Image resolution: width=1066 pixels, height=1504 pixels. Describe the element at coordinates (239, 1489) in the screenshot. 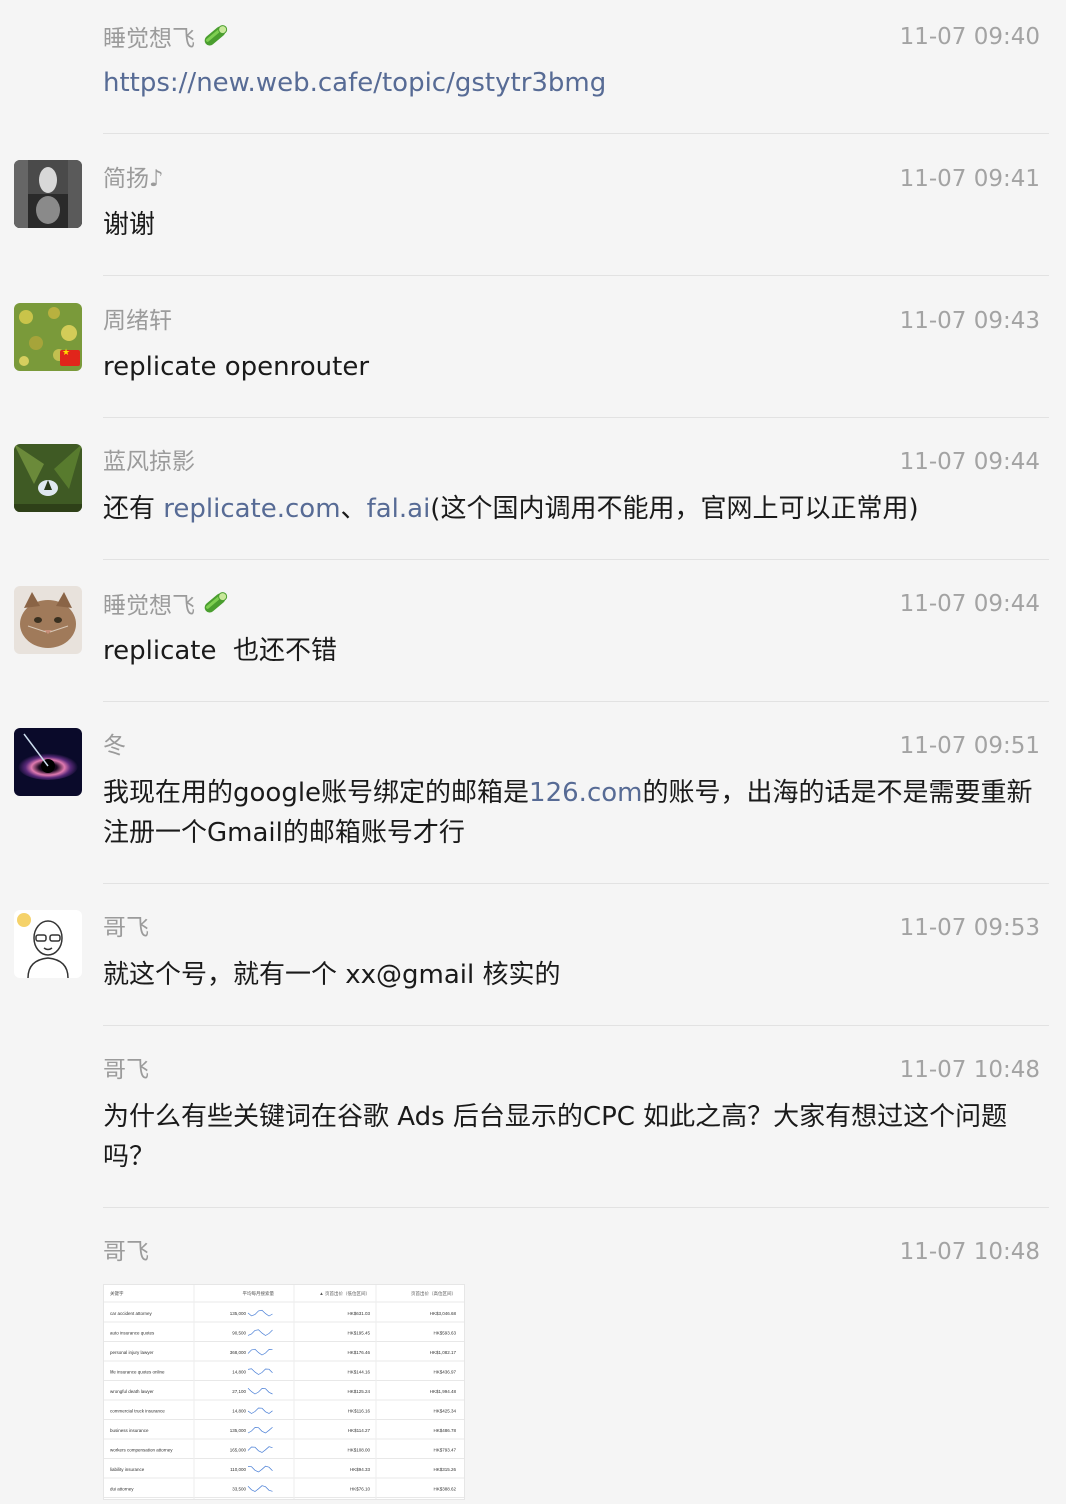

I see `table-cell: 33,500` at that location.